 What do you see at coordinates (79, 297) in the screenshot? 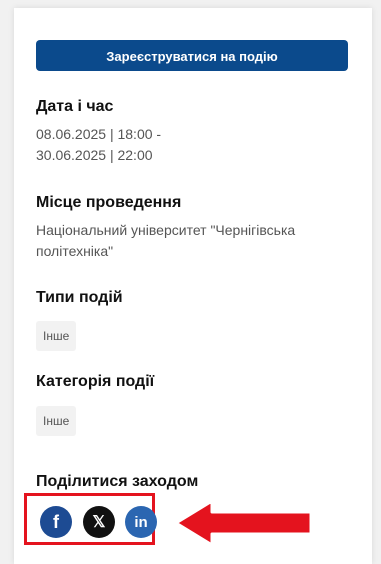
I see `event-types-title: Типи подій` at bounding box center [79, 297].